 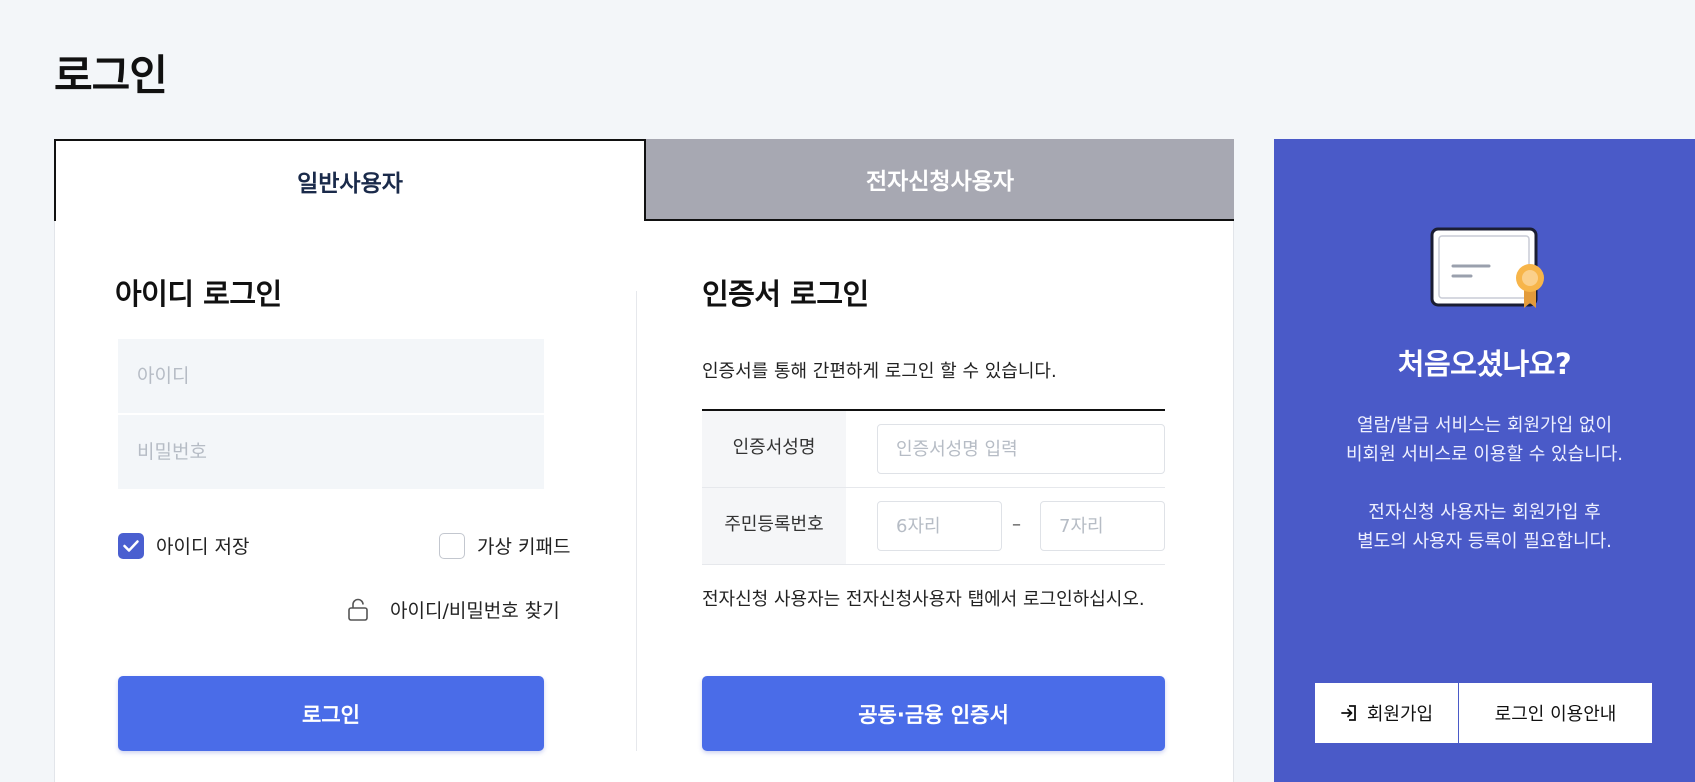 What do you see at coordinates (524, 547) in the screenshot?
I see `virtual-keypad-label: 가상 키패드` at bounding box center [524, 547].